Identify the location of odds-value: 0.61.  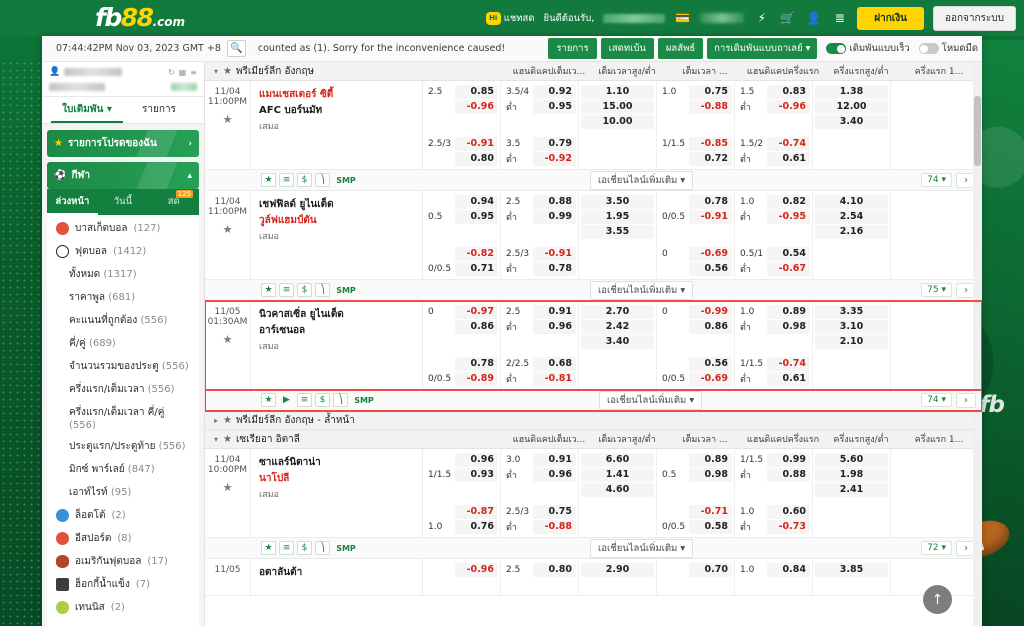
(788, 158).